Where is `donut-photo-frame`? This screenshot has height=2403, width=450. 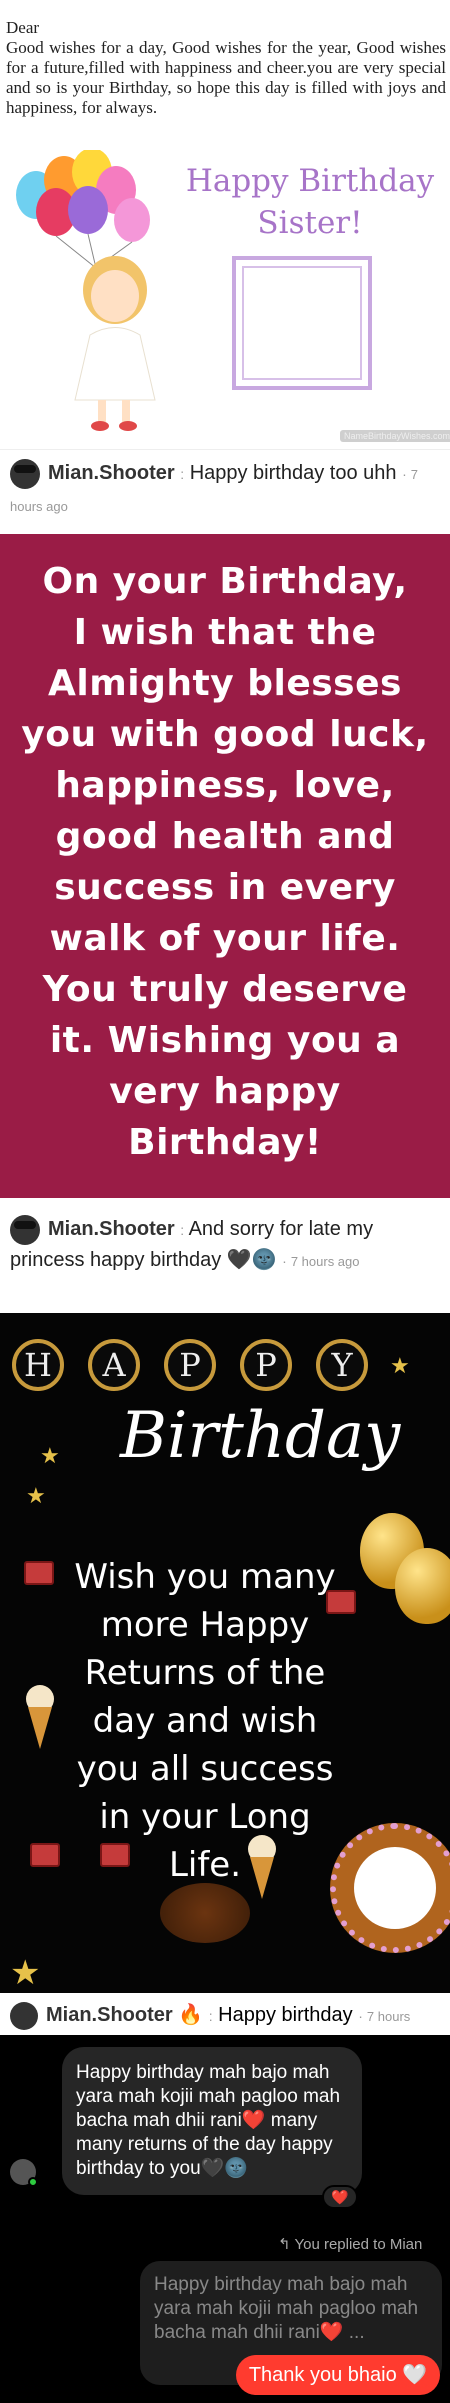
donut-photo-frame is located at coordinates (390, 1888).